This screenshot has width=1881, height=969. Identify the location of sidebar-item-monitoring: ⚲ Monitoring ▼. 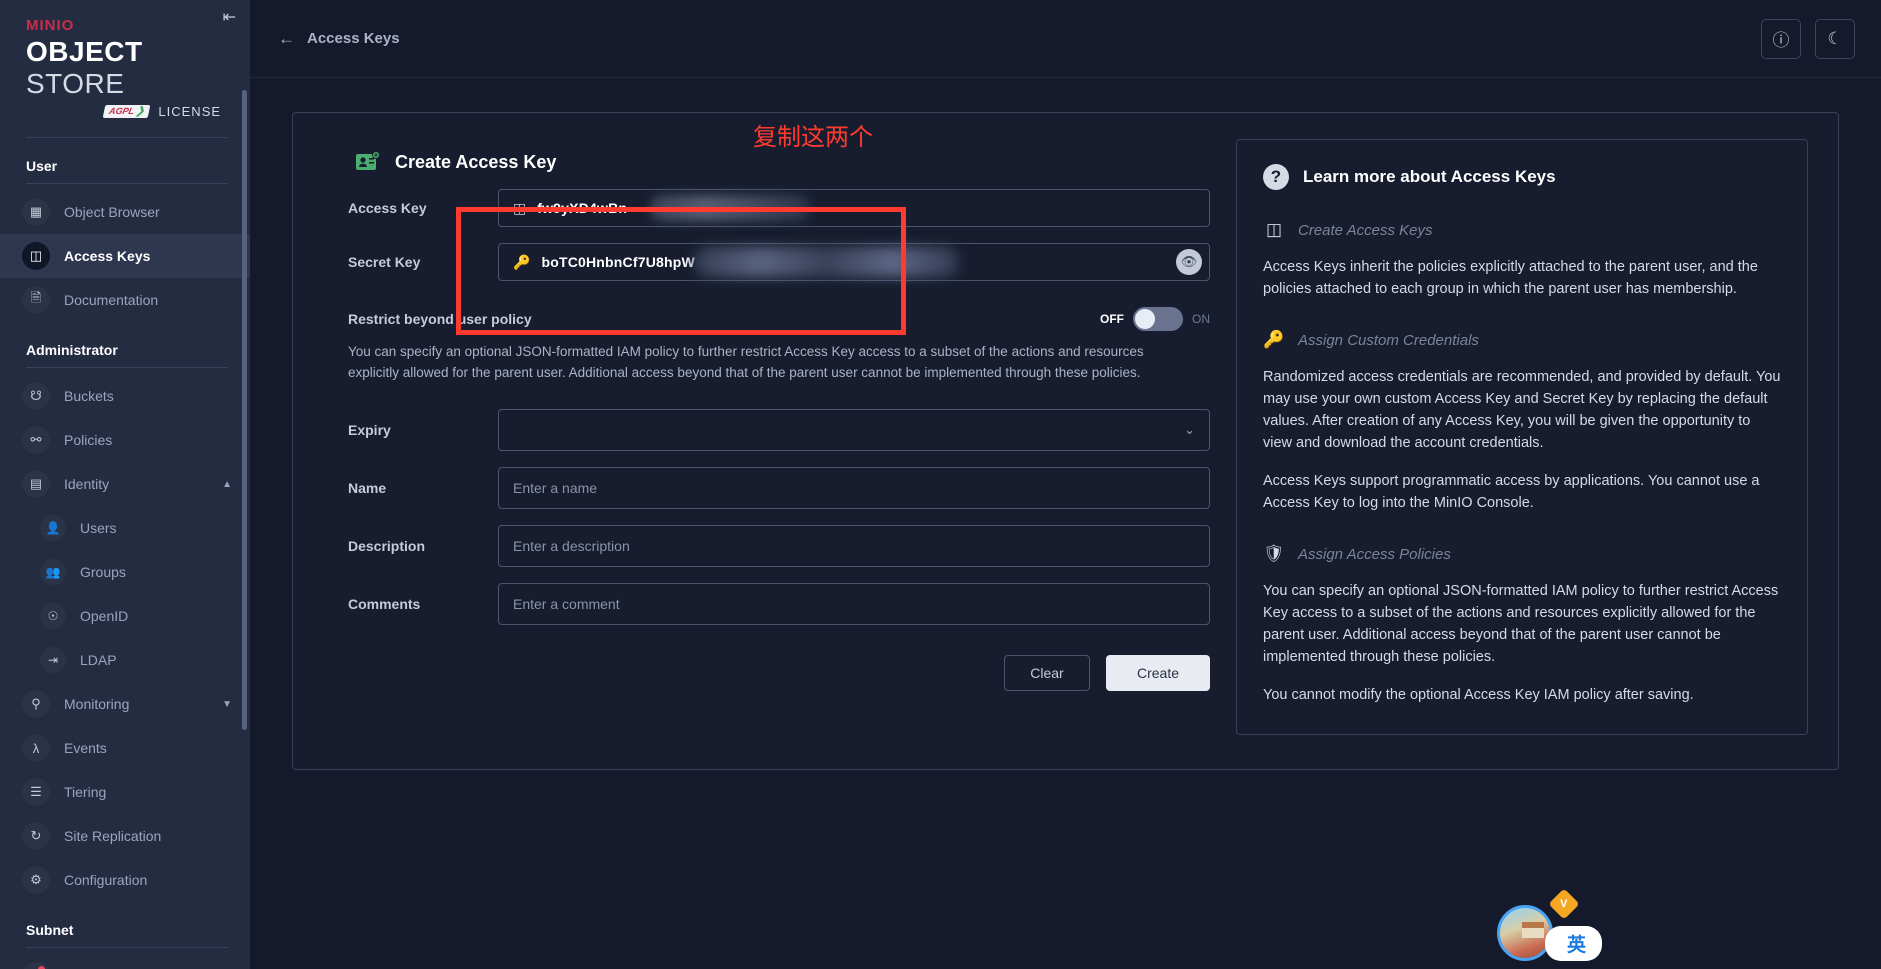
(125, 704).